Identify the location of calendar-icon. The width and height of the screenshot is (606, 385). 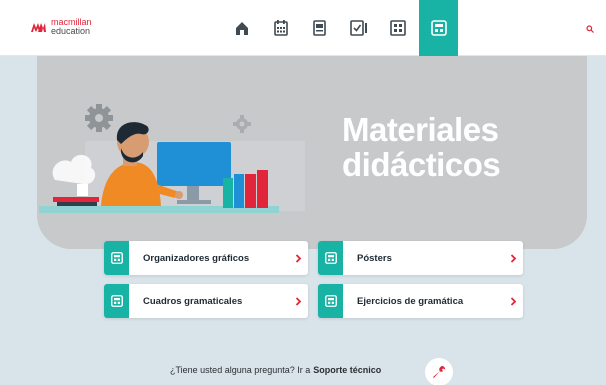
(280, 28).